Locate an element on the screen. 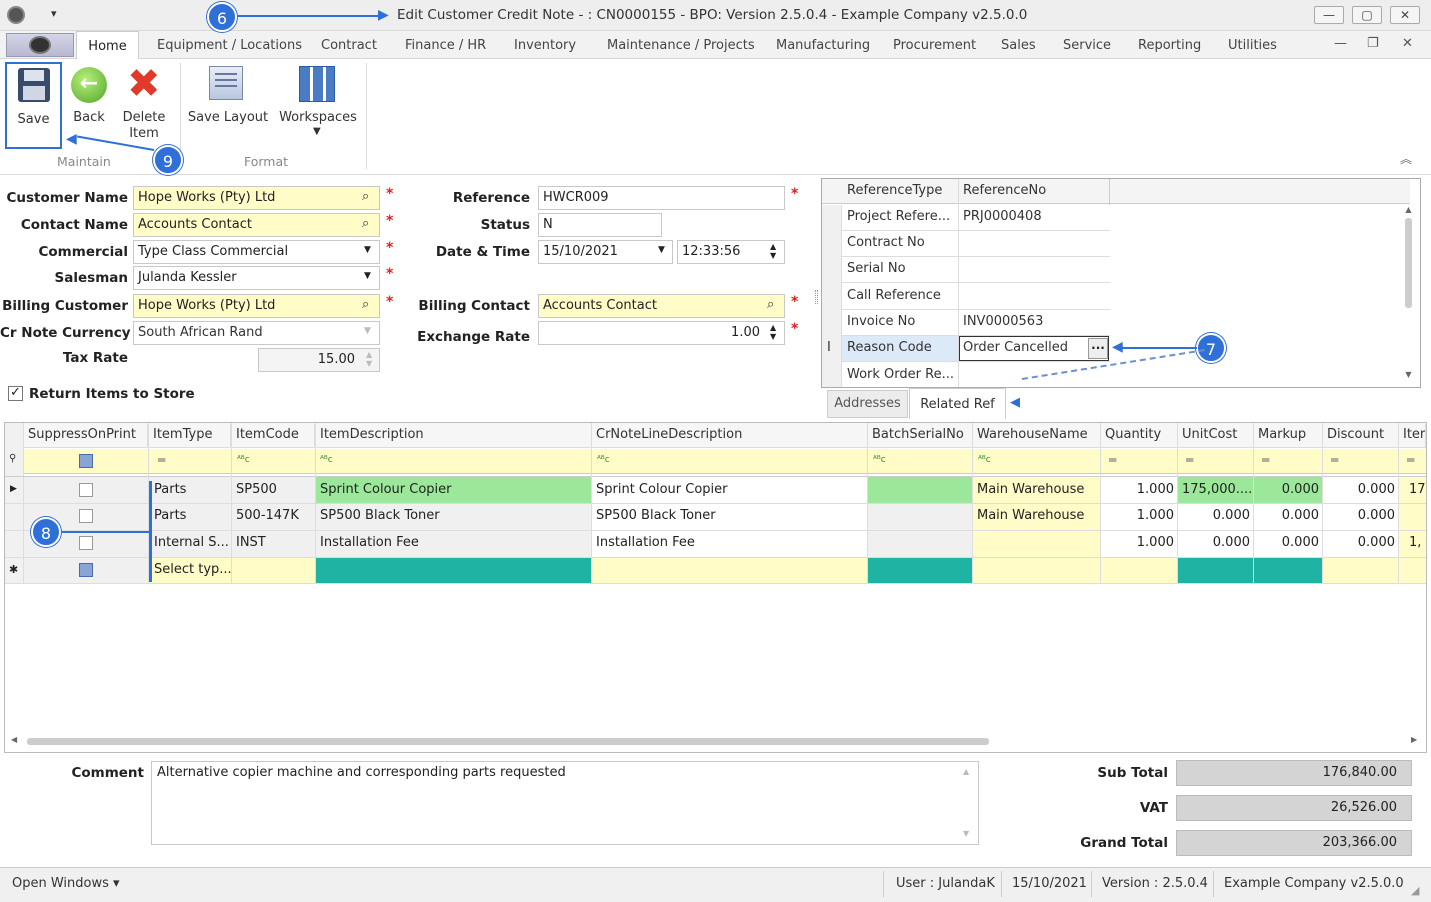 The height and width of the screenshot is (902, 1431). billing-customer-field: Hope Works (Pty) Ltd is located at coordinates (256, 306).